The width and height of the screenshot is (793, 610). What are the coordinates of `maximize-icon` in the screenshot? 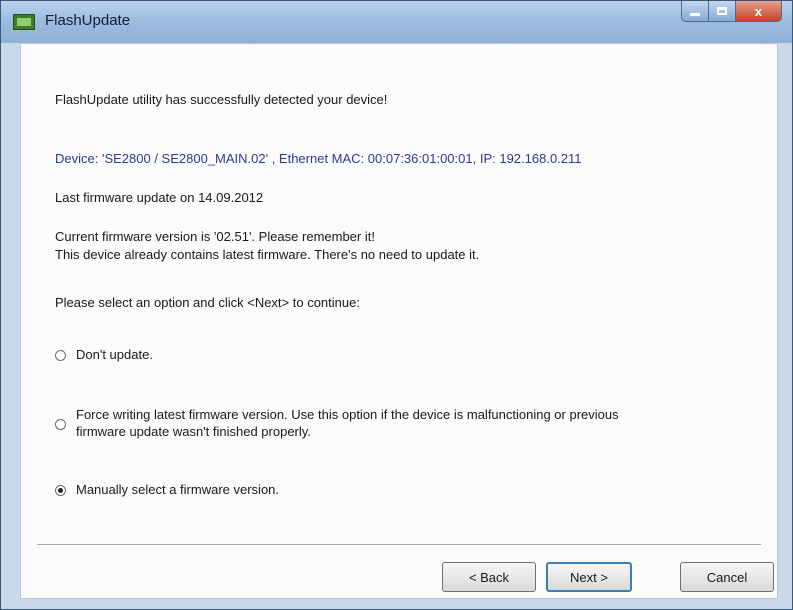 It's located at (722, 11).